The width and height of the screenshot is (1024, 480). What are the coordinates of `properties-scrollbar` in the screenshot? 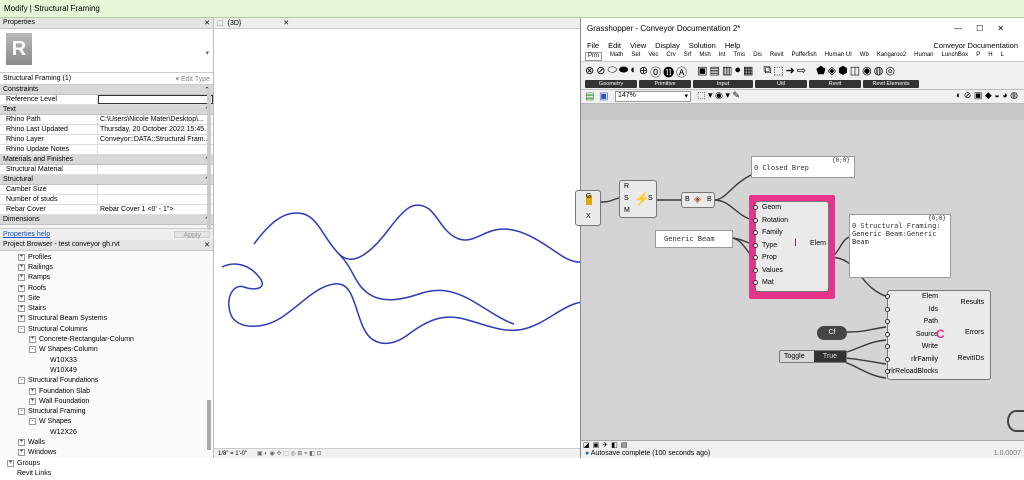 It's located at (209, 160).